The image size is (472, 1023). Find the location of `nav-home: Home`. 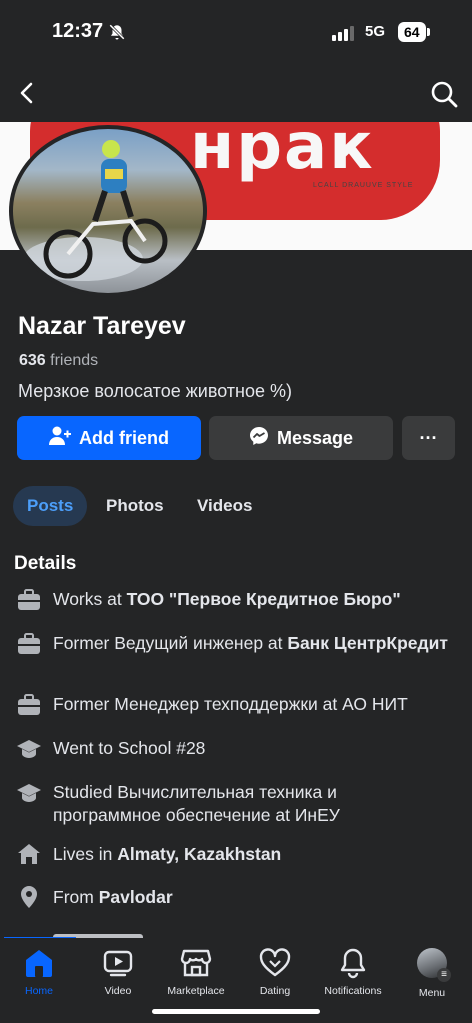

nav-home: Home is located at coordinates (39, 971).